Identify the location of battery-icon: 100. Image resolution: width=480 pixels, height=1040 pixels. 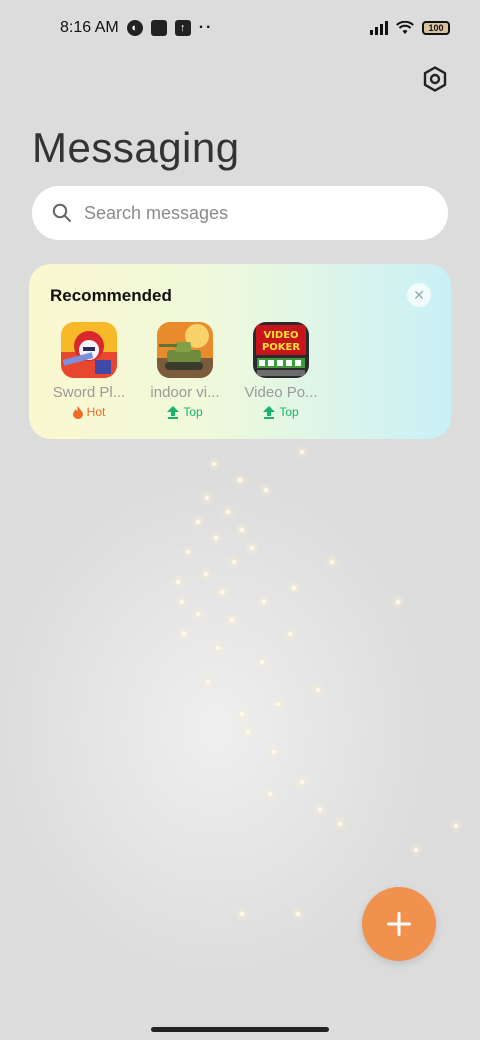
(436, 28).